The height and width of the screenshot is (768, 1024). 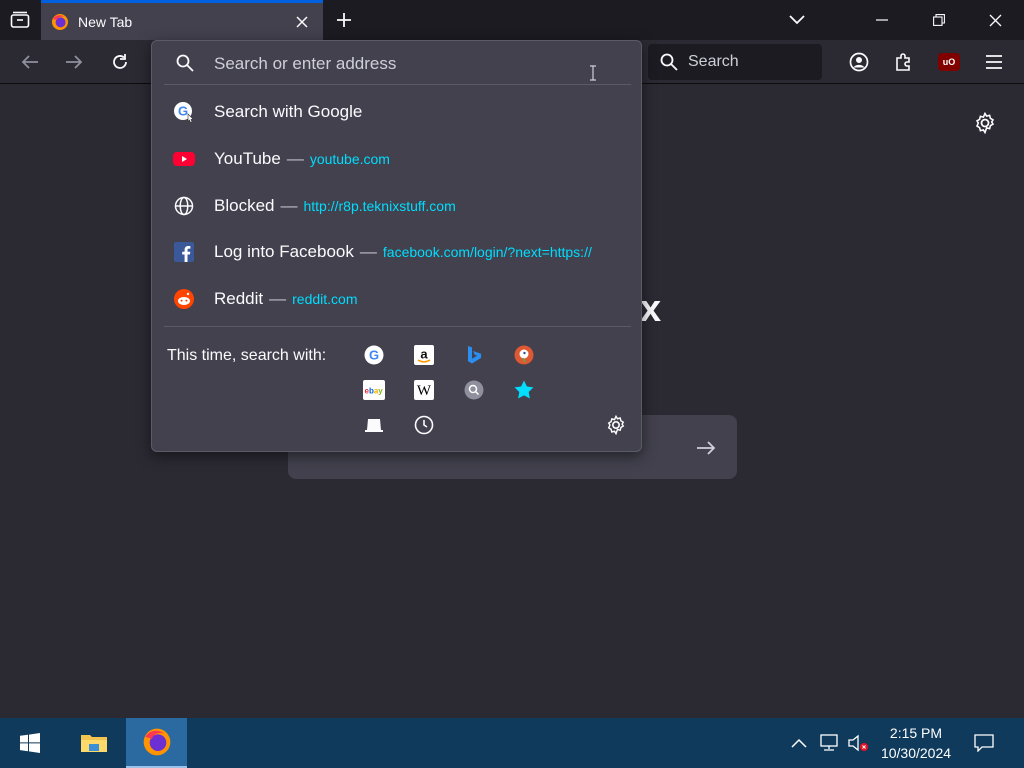 I want to click on account-icon, so click(x=859, y=62).